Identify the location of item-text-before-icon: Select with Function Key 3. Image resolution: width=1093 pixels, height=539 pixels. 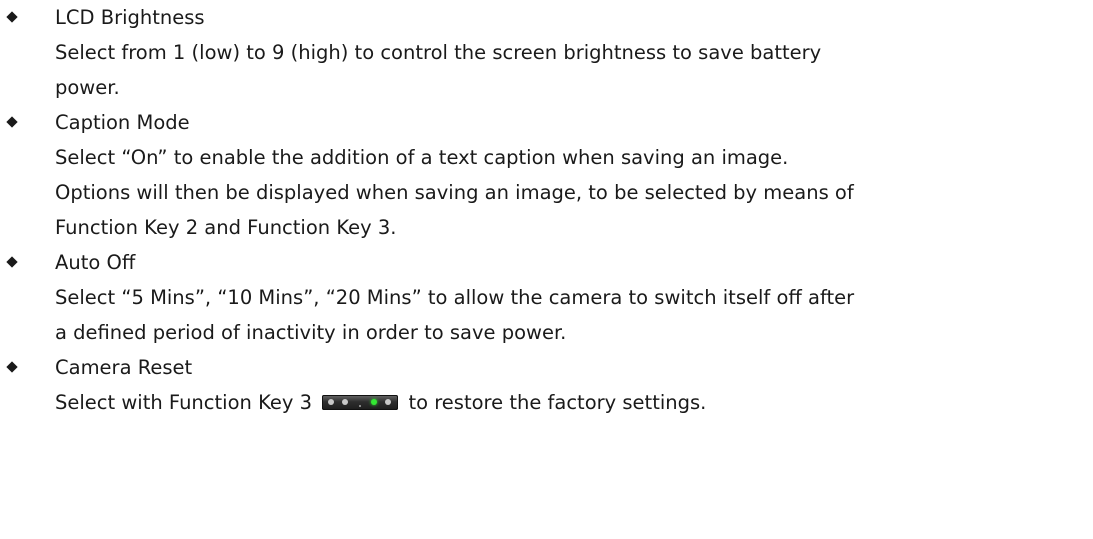
(184, 402).